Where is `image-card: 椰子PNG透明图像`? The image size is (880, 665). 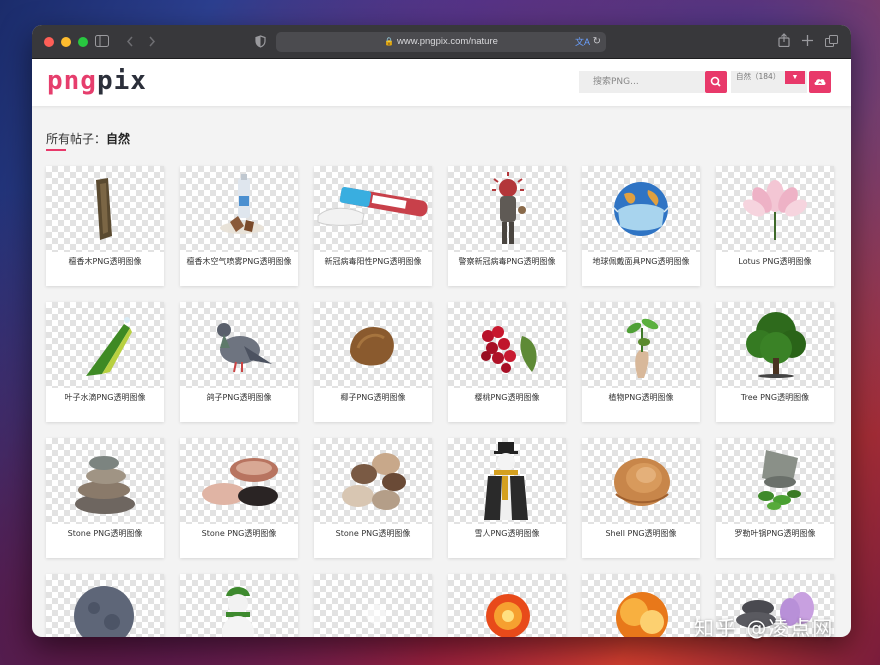
image-card: 椰子PNG透明图像 is located at coordinates (373, 362).